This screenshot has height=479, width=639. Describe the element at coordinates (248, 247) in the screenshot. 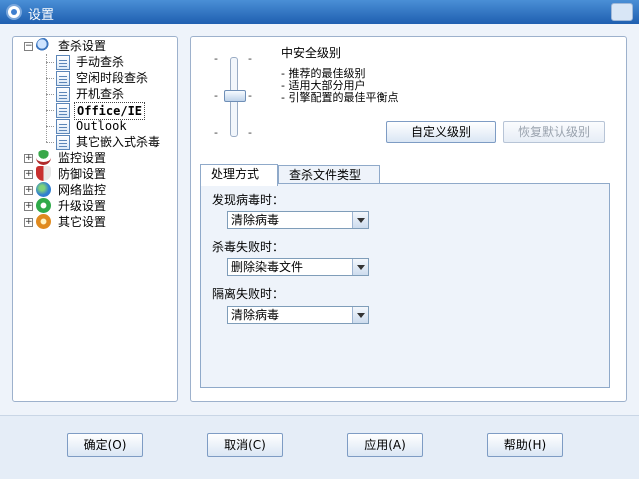

I see `kill-failed-label: 杀毒失败时：` at that location.